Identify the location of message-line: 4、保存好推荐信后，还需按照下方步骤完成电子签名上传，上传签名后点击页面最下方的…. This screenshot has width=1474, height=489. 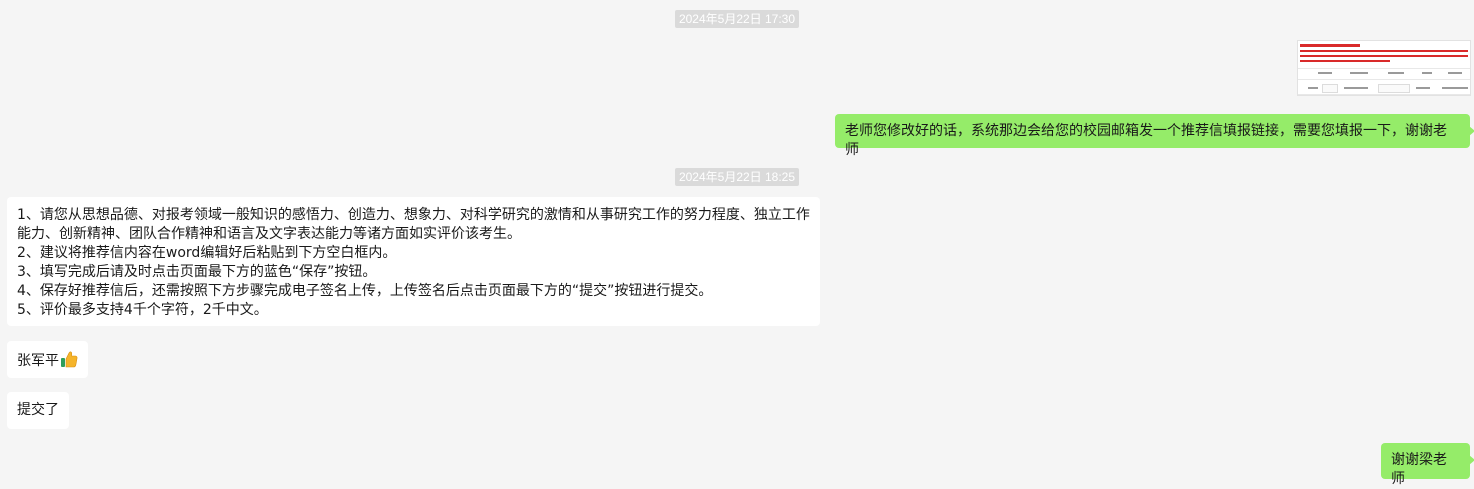
(365, 291).